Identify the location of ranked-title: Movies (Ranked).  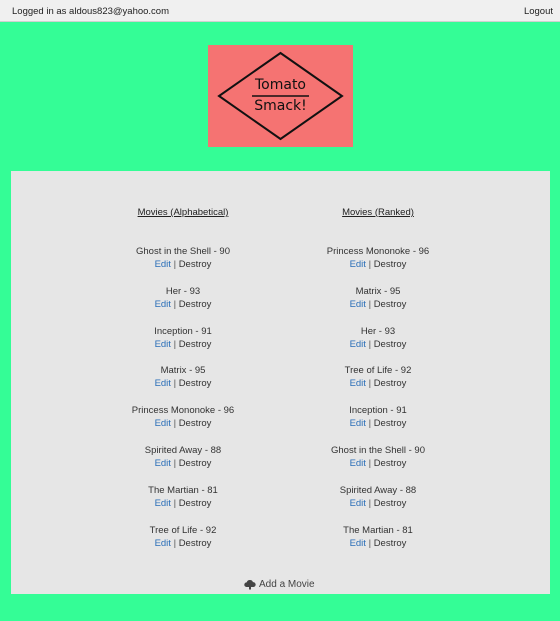
(378, 212).